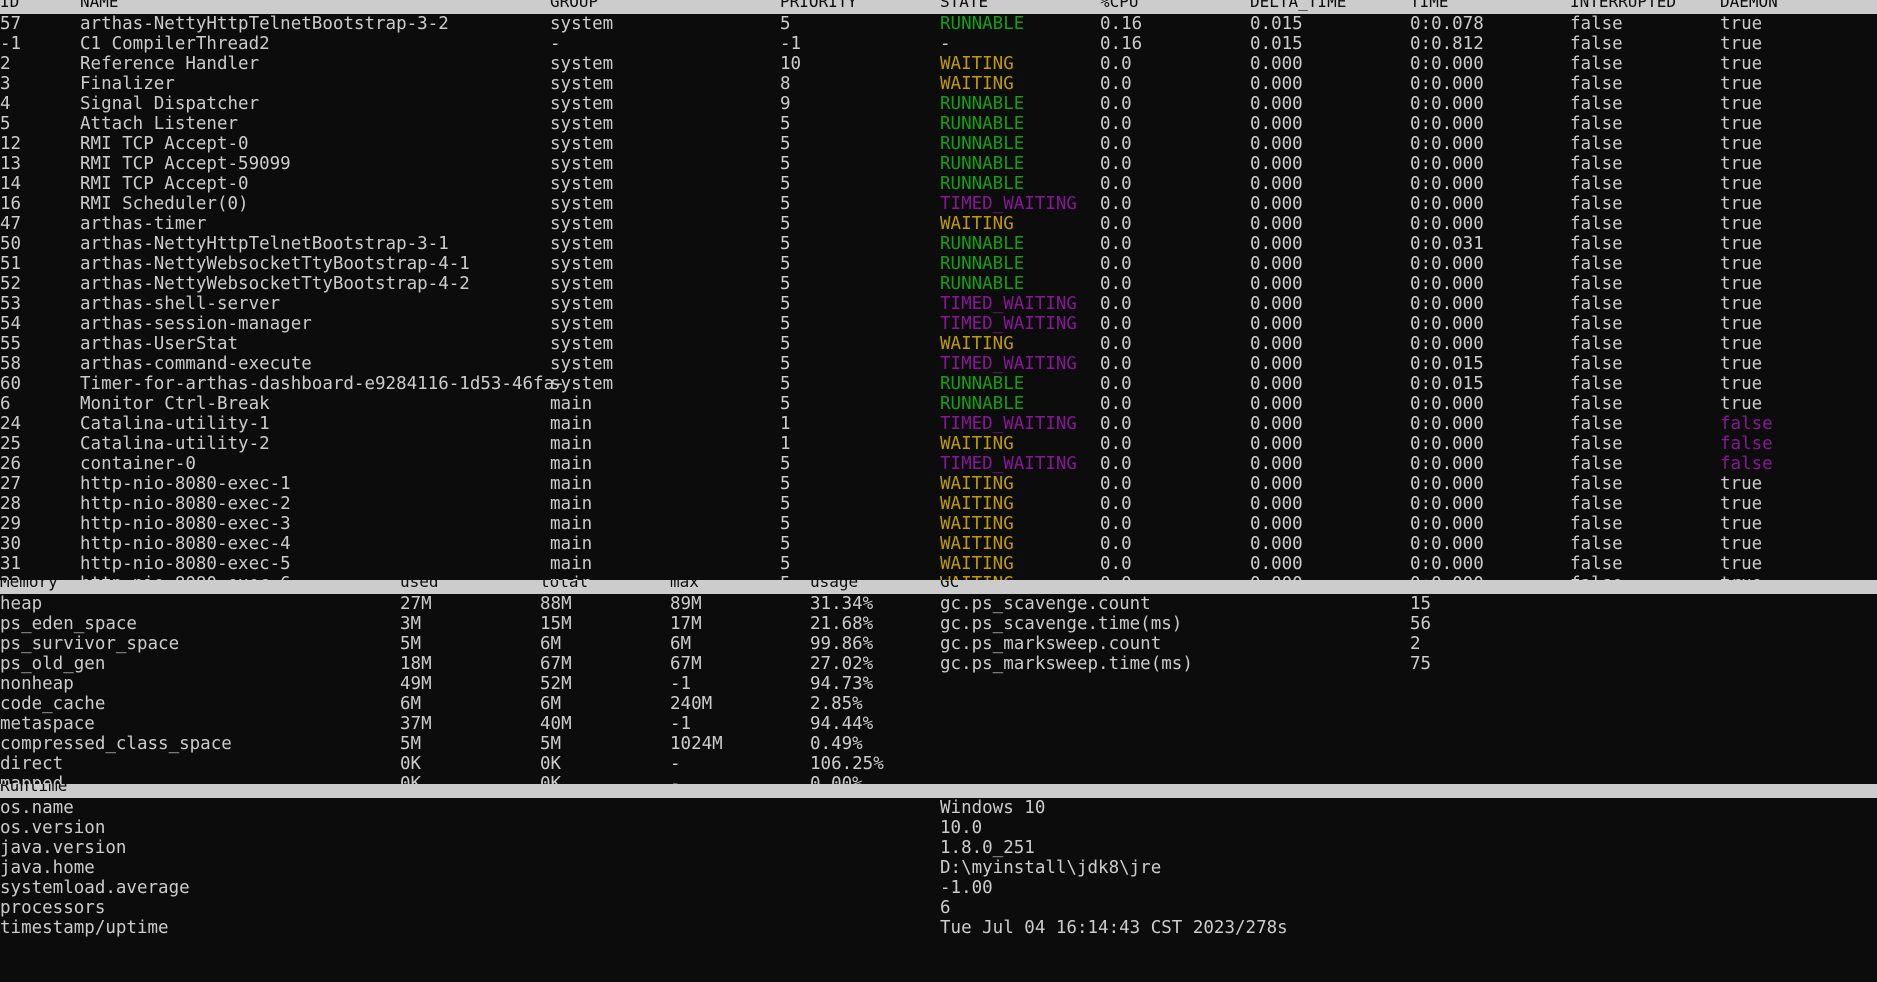 The height and width of the screenshot is (982, 1877). Describe the element at coordinates (275, 284) in the screenshot. I see `thread-name: arthas-NettyWebsocketTtyBootstrap-4-2` at that location.